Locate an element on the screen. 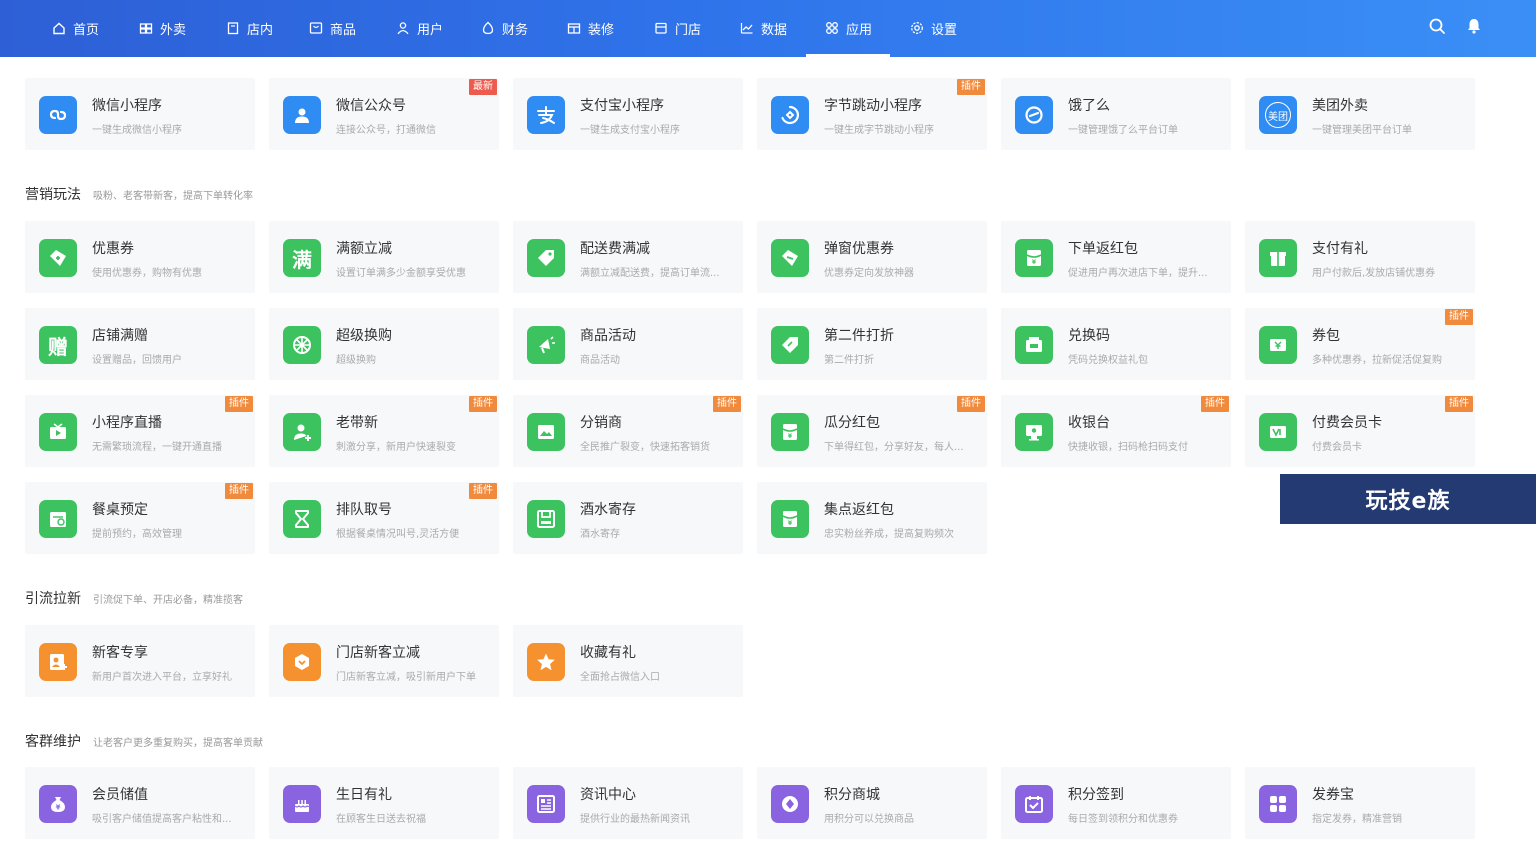  app-card-desc: 无需繁琐流程，一键开通直播 is located at coordinates (157, 447).